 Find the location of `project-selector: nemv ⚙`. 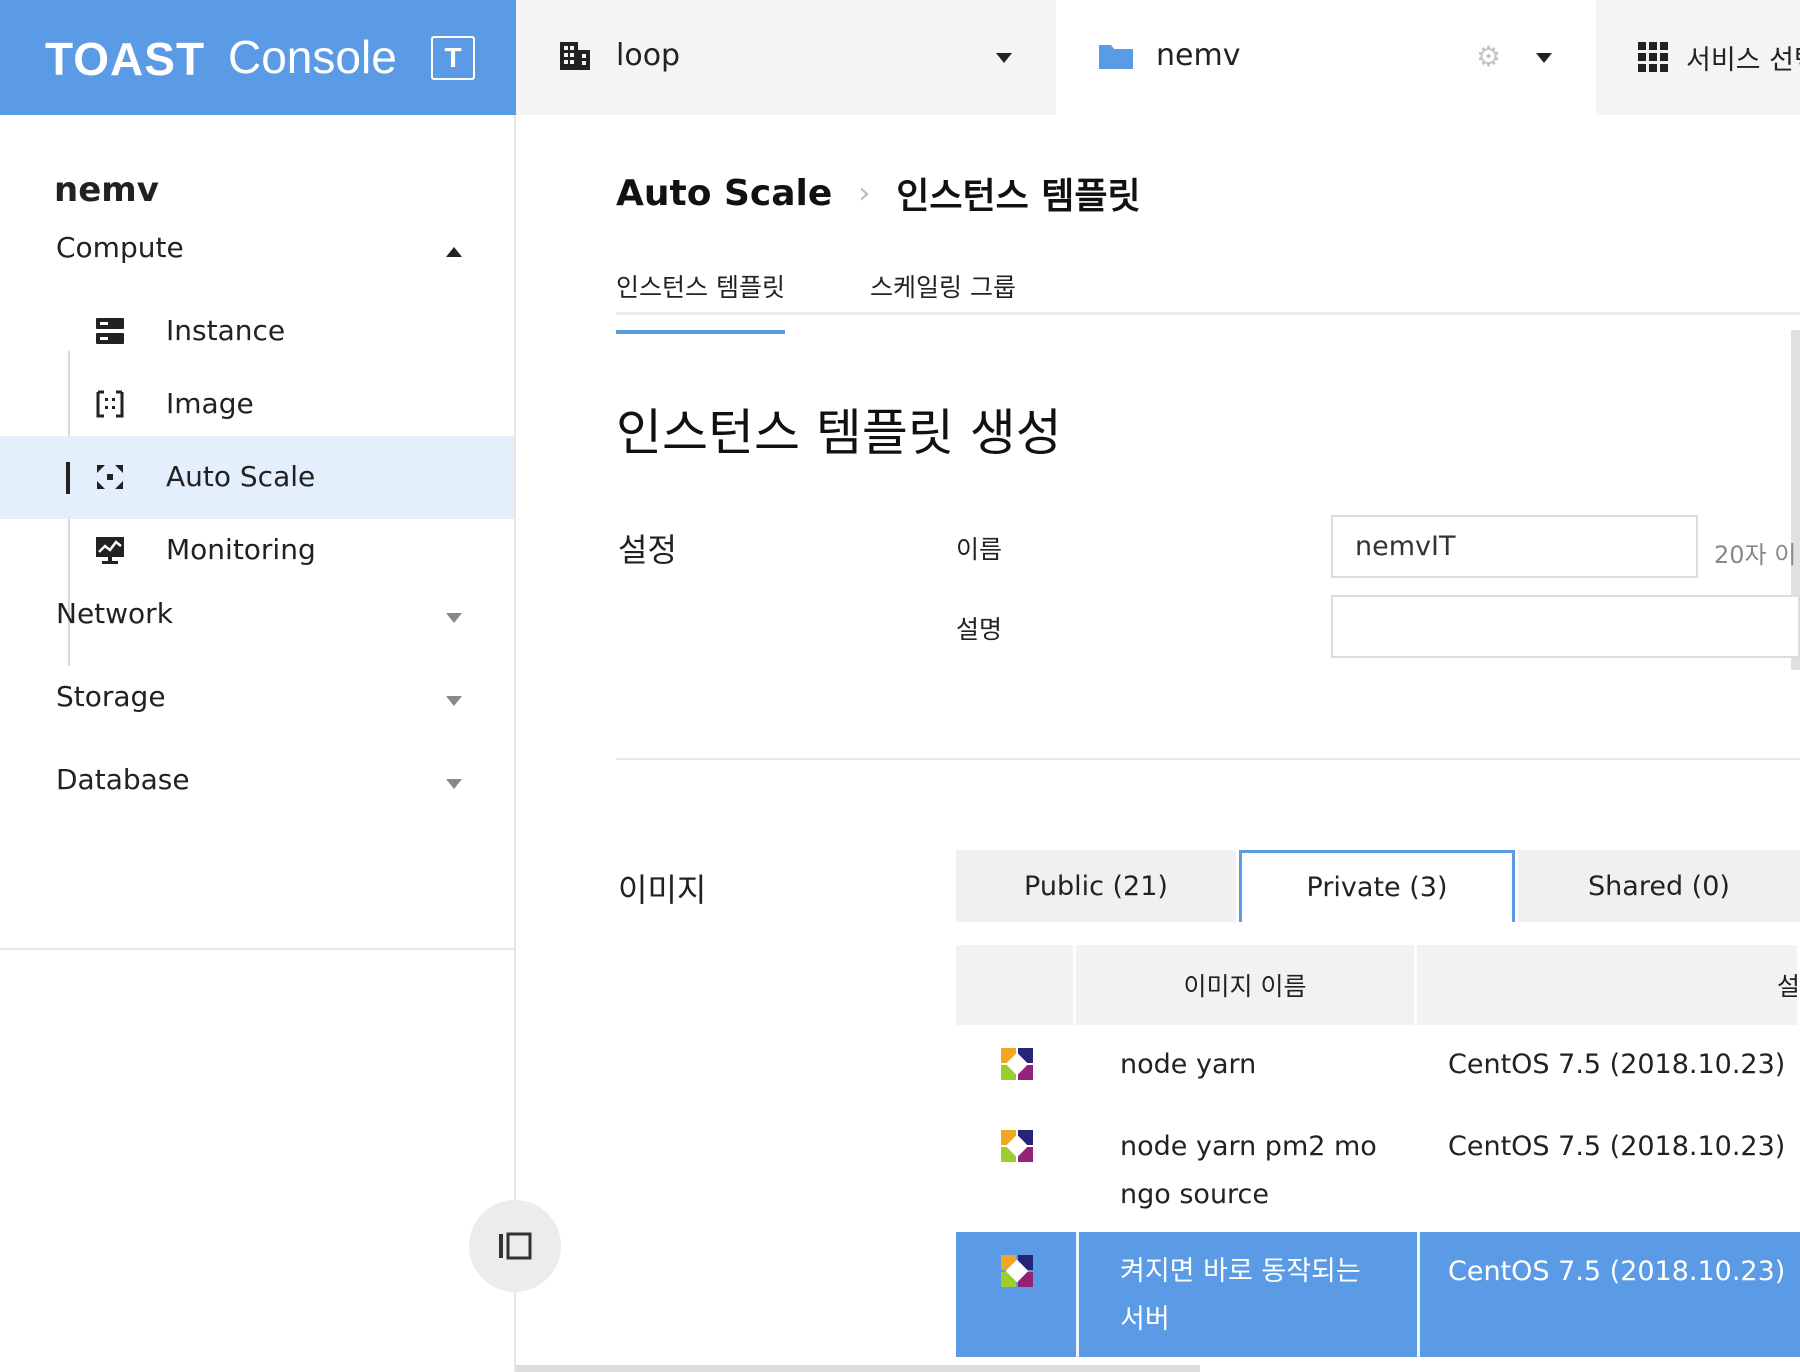

project-selector: nemv ⚙ is located at coordinates (1326, 57).